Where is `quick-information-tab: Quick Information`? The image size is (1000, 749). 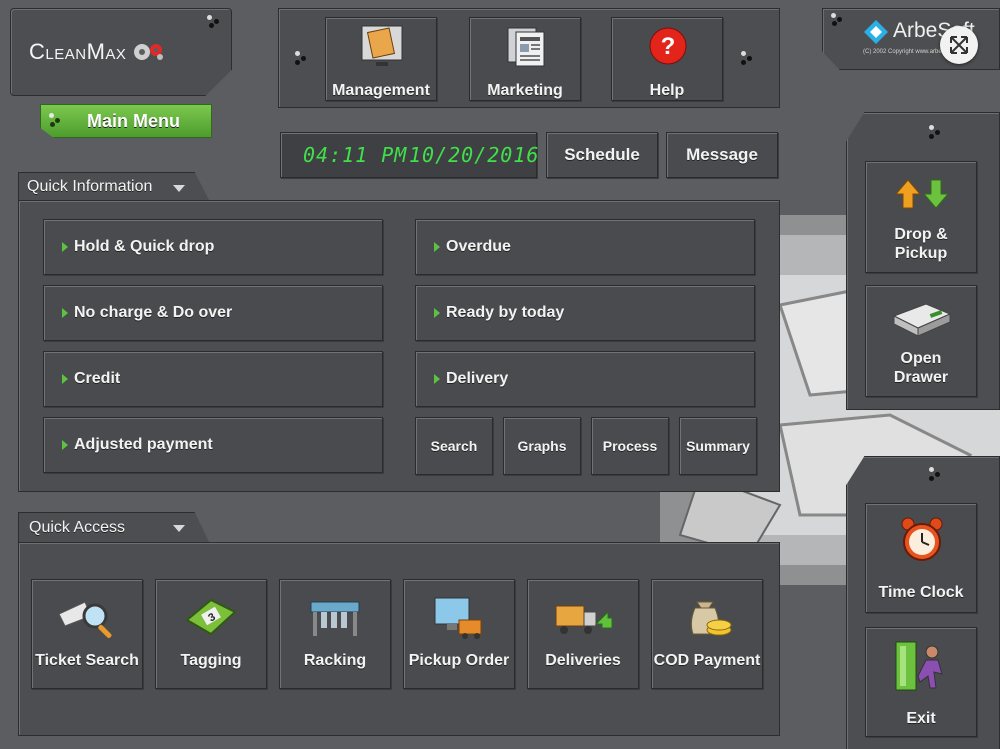 quick-information-tab: Quick Information is located at coordinates (114, 187).